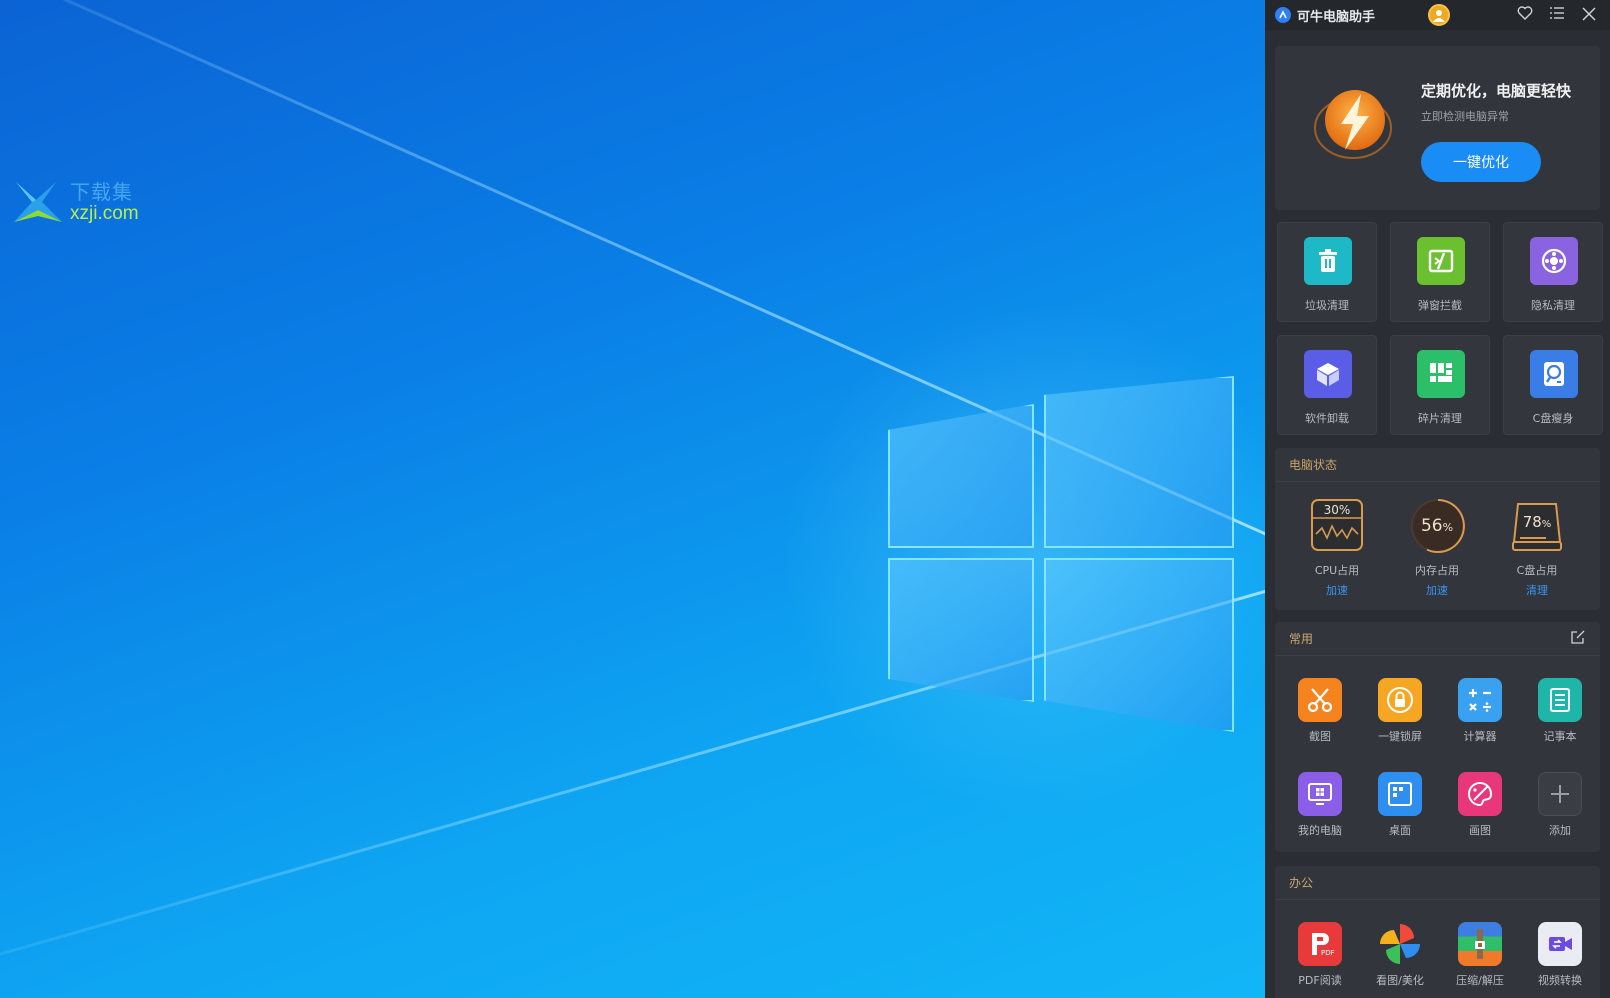 This screenshot has width=1610, height=998. Describe the element at coordinates (1437, 883) in the screenshot. I see `section-title: 办公` at that location.